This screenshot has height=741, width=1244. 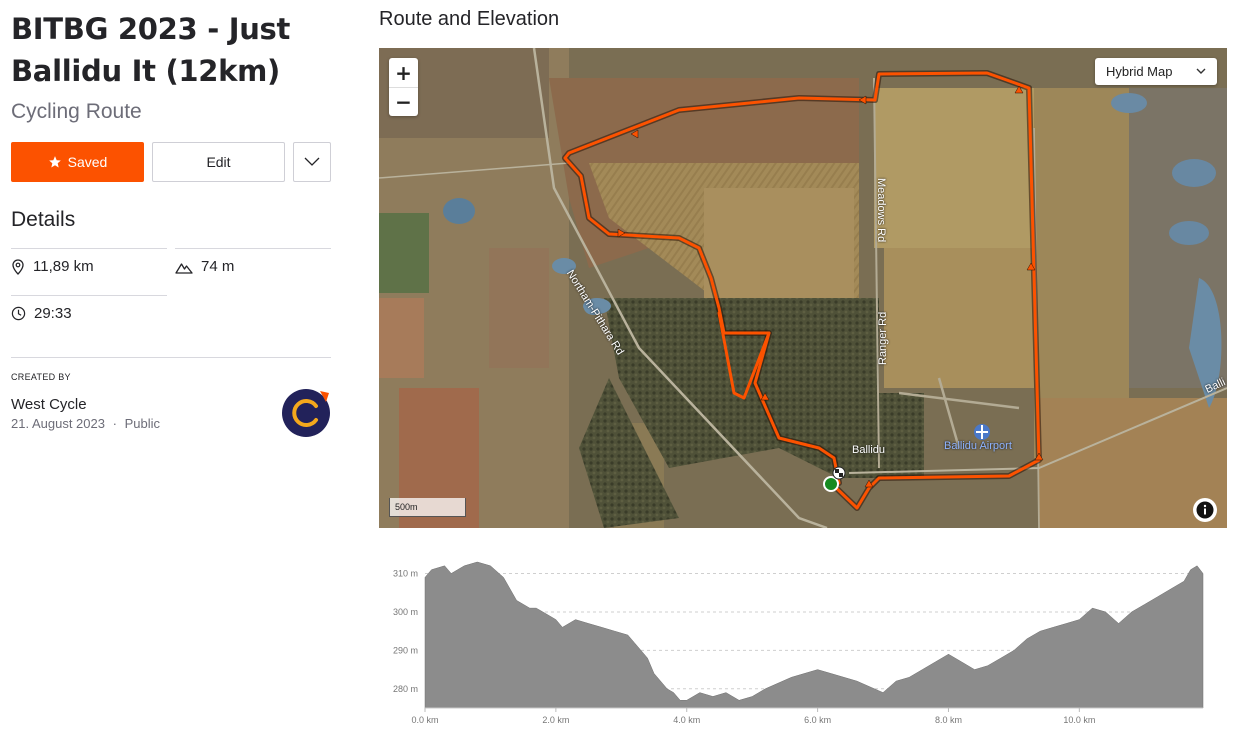 I want to click on elevation-value: 74 m, so click(x=218, y=266).